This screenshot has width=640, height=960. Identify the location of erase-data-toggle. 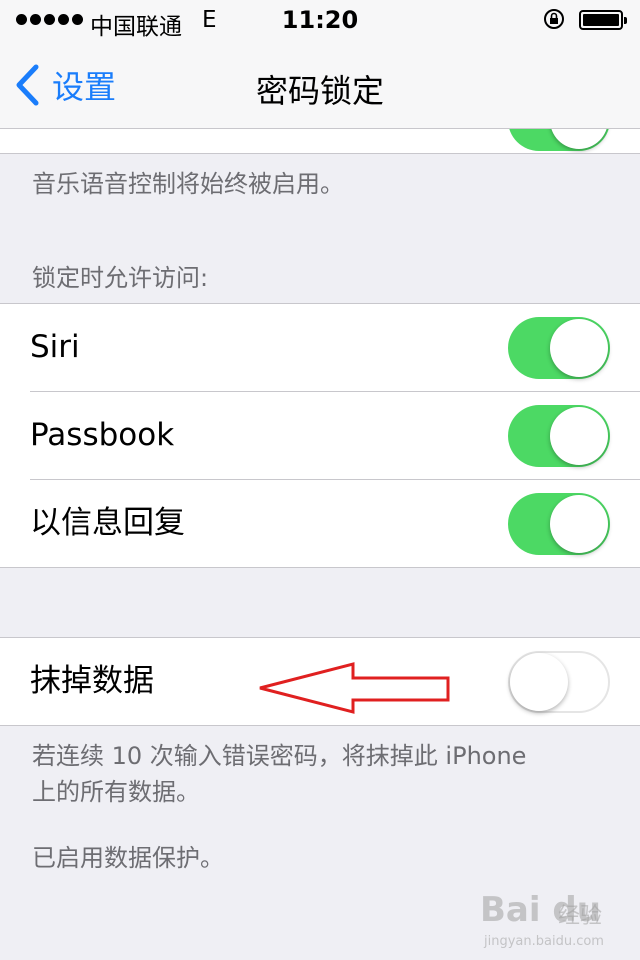
(559, 682).